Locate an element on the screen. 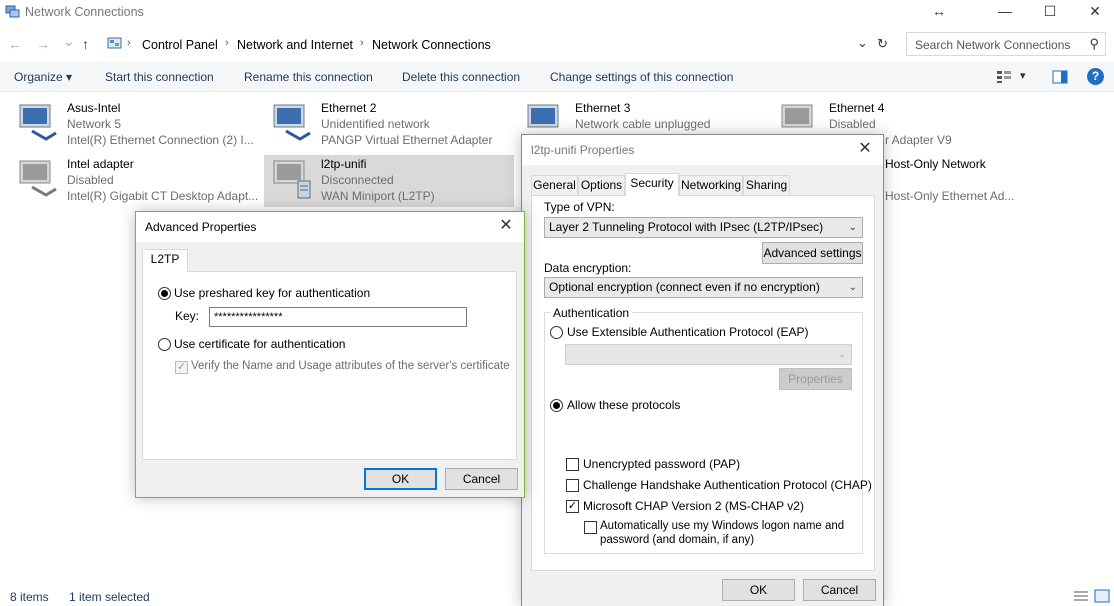 The height and width of the screenshot is (606, 1114). tab-networking: Networking is located at coordinates (711, 185).